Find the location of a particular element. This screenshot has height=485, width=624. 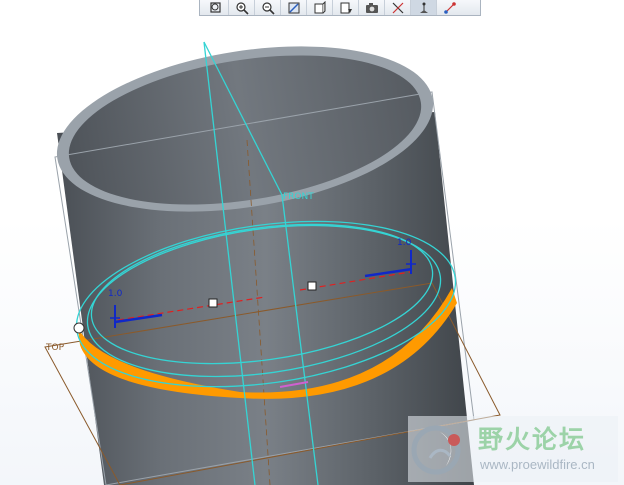

saved-view-icon is located at coordinates (346, 7).